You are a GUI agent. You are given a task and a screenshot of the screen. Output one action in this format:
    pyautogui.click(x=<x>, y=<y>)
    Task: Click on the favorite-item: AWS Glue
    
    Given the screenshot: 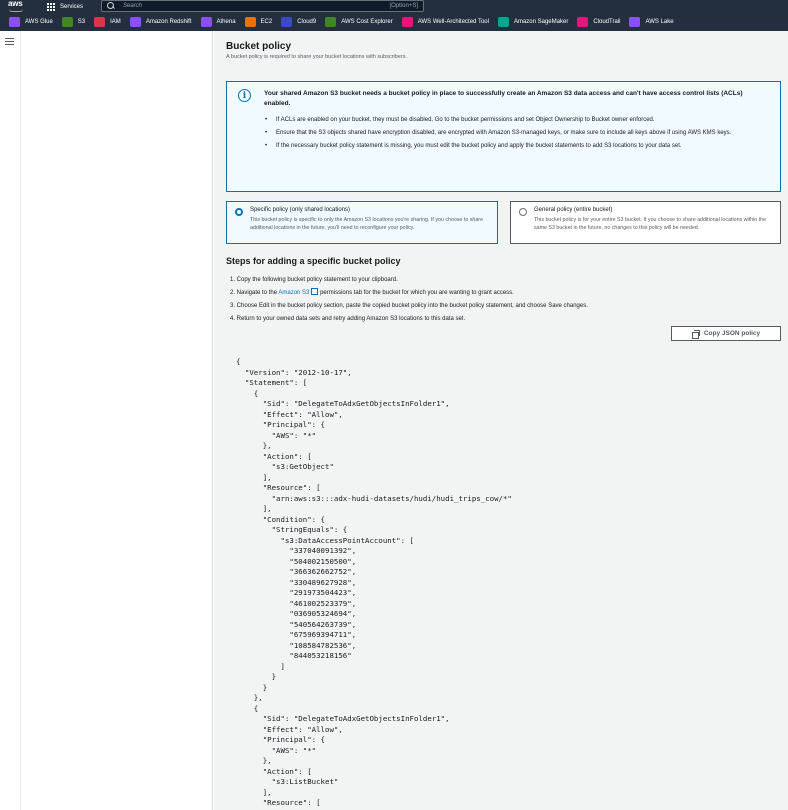 What is the action you would take?
    pyautogui.click(x=31, y=22)
    